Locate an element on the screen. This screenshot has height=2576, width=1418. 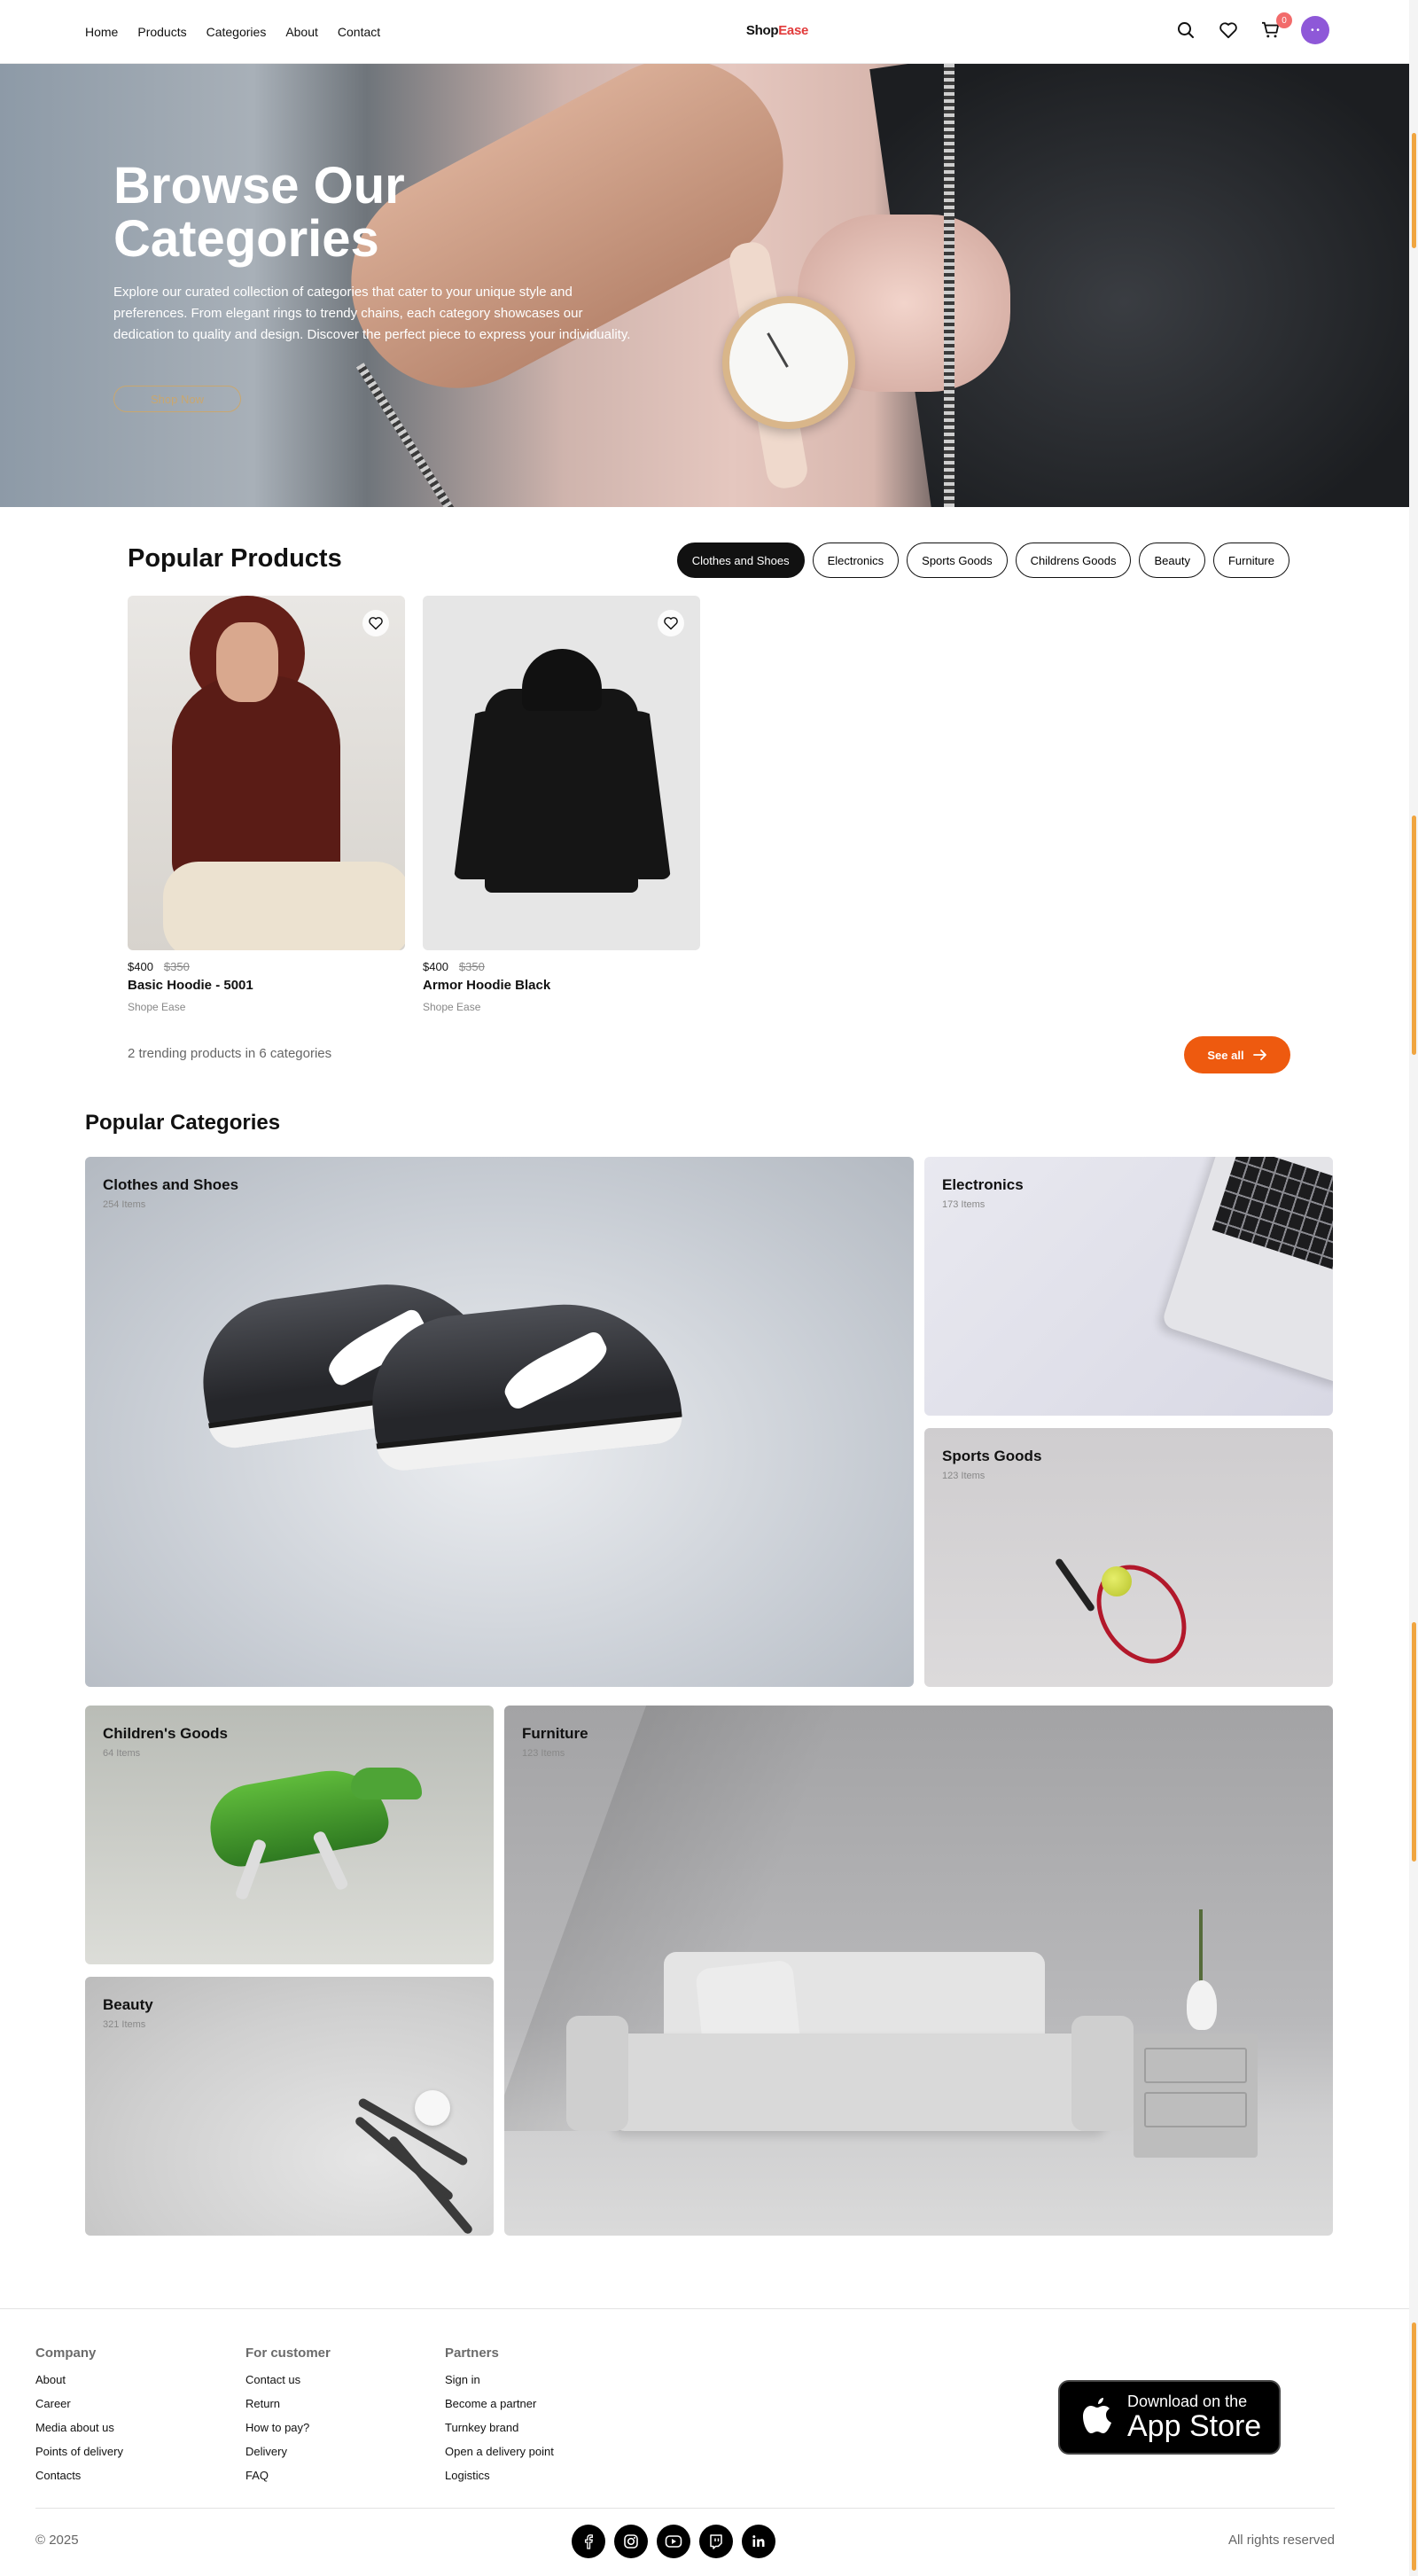
footer-column-title: Company is located at coordinates (66, 2353).